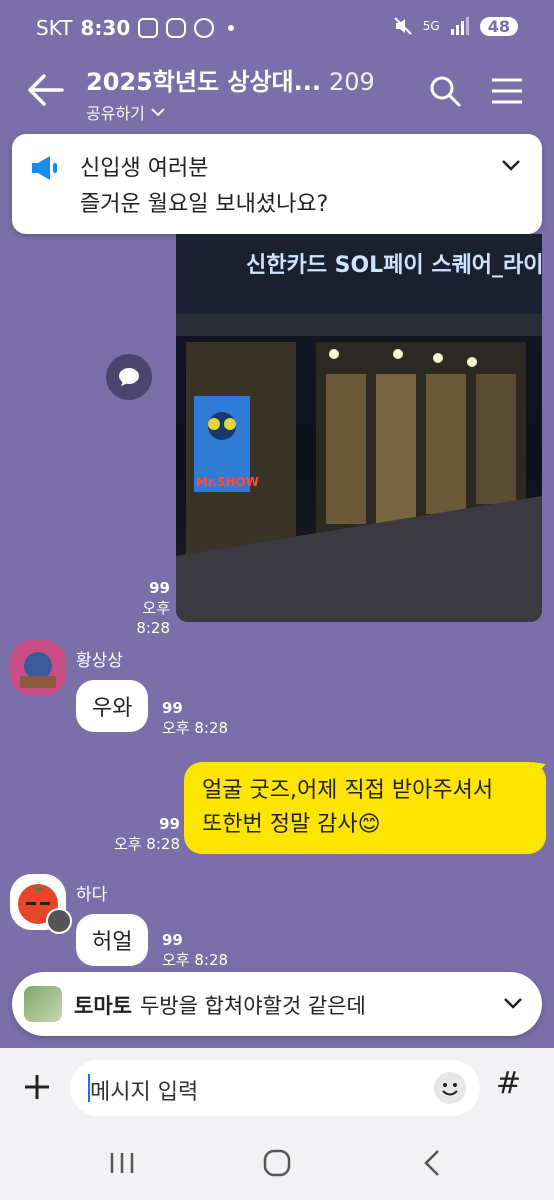  I want to click on hash-icon: #, so click(508, 1083).